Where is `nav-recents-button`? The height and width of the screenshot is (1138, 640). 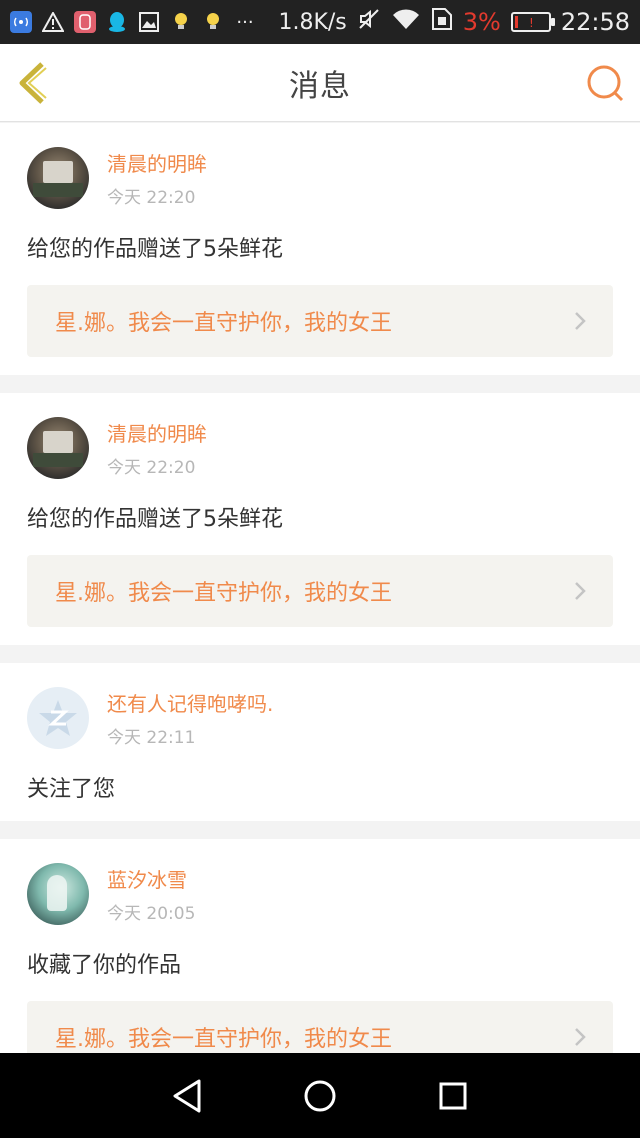 nav-recents-button is located at coordinates (453, 1096).